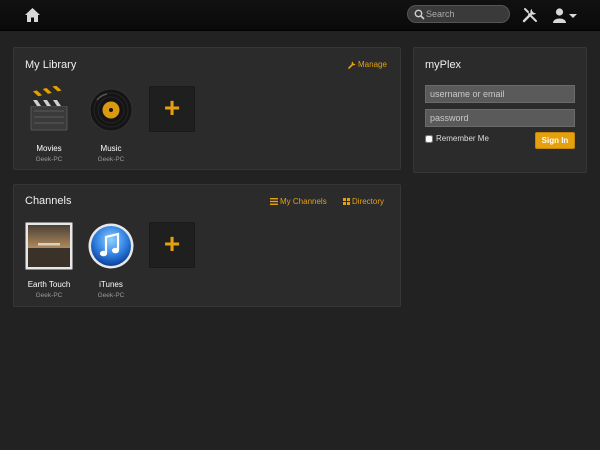 The width and height of the screenshot is (600, 450). What do you see at coordinates (49, 103) in the screenshot?
I see `clapper-stripes` at bounding box center [49, 103].